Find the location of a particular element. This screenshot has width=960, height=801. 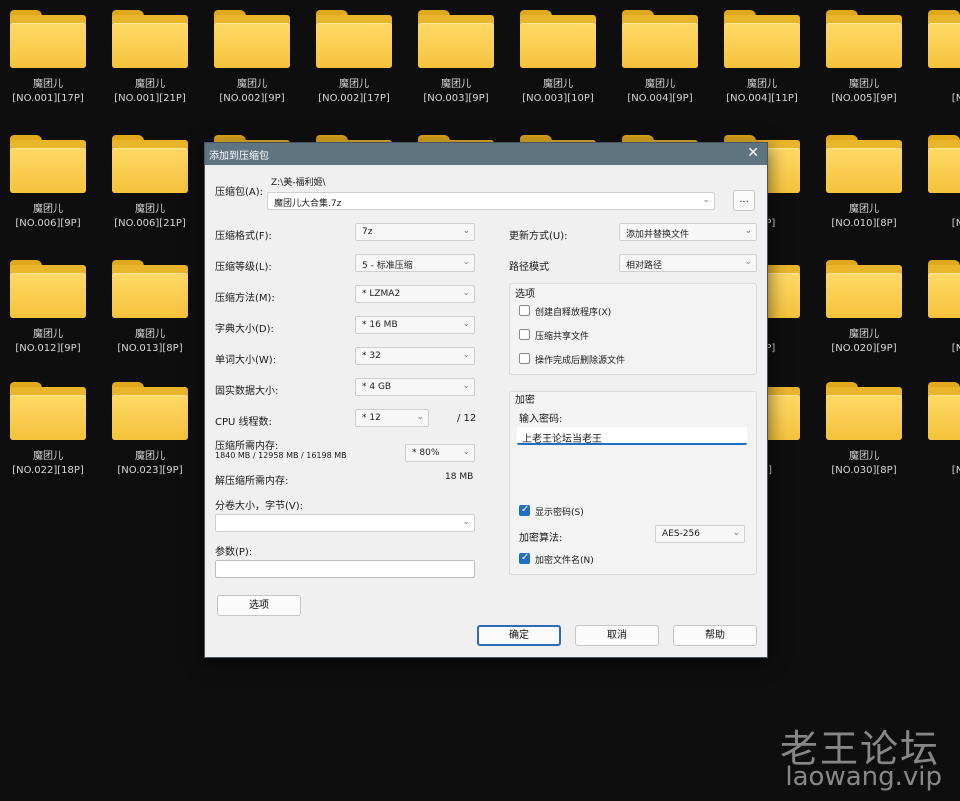

desktop-folder: 魔团儿 [NO.013][8P] is located at coordinates (150, 310).